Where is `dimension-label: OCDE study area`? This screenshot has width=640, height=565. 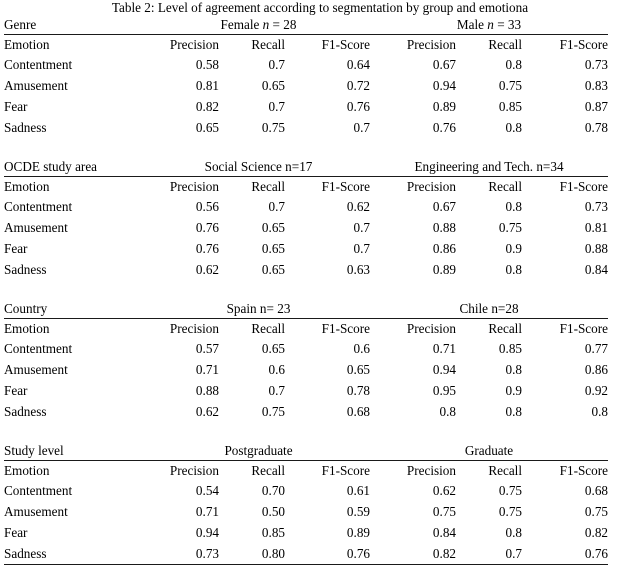 dimension-label: OCDE study area is located at coordinates (51, 166).